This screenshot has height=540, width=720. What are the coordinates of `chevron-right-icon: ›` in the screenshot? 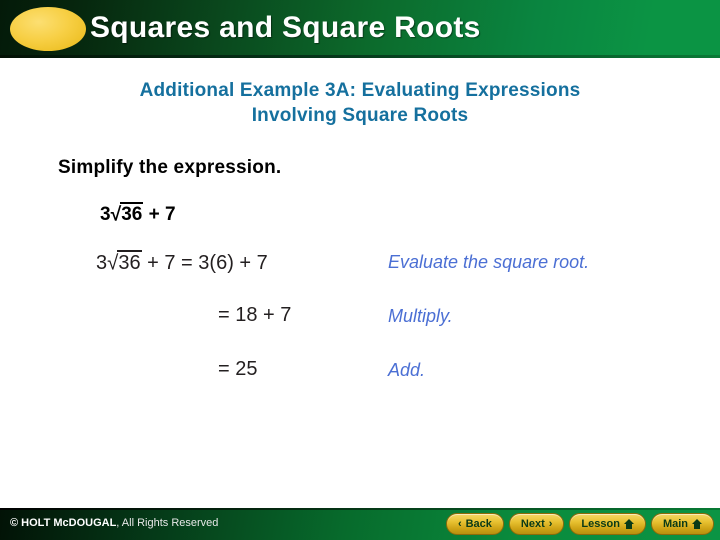 It's located at (550, 524).